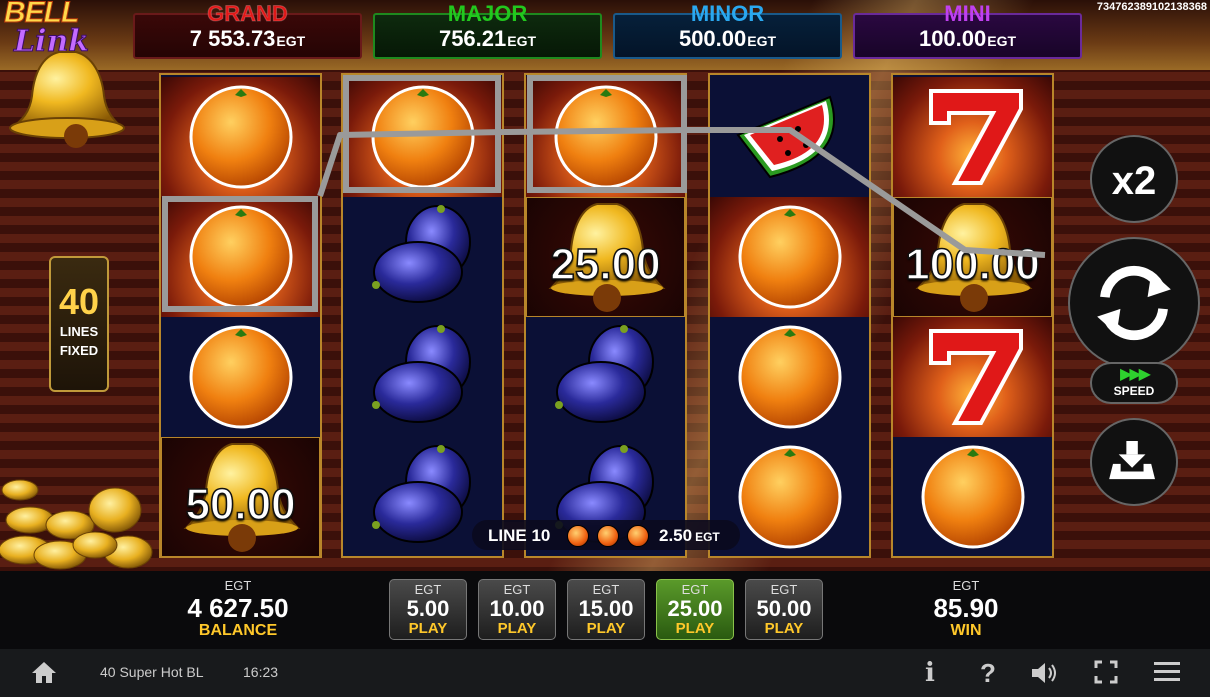 This screenshot has height=697, width=1210. I want to click on multiplier-label: x2, so click(1134, 181).